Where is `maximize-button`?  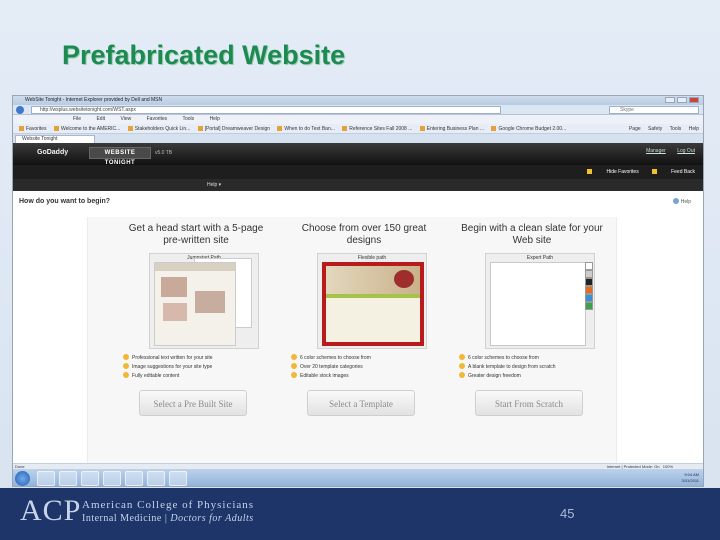 maximize-button is located at coordinates (682, 100).